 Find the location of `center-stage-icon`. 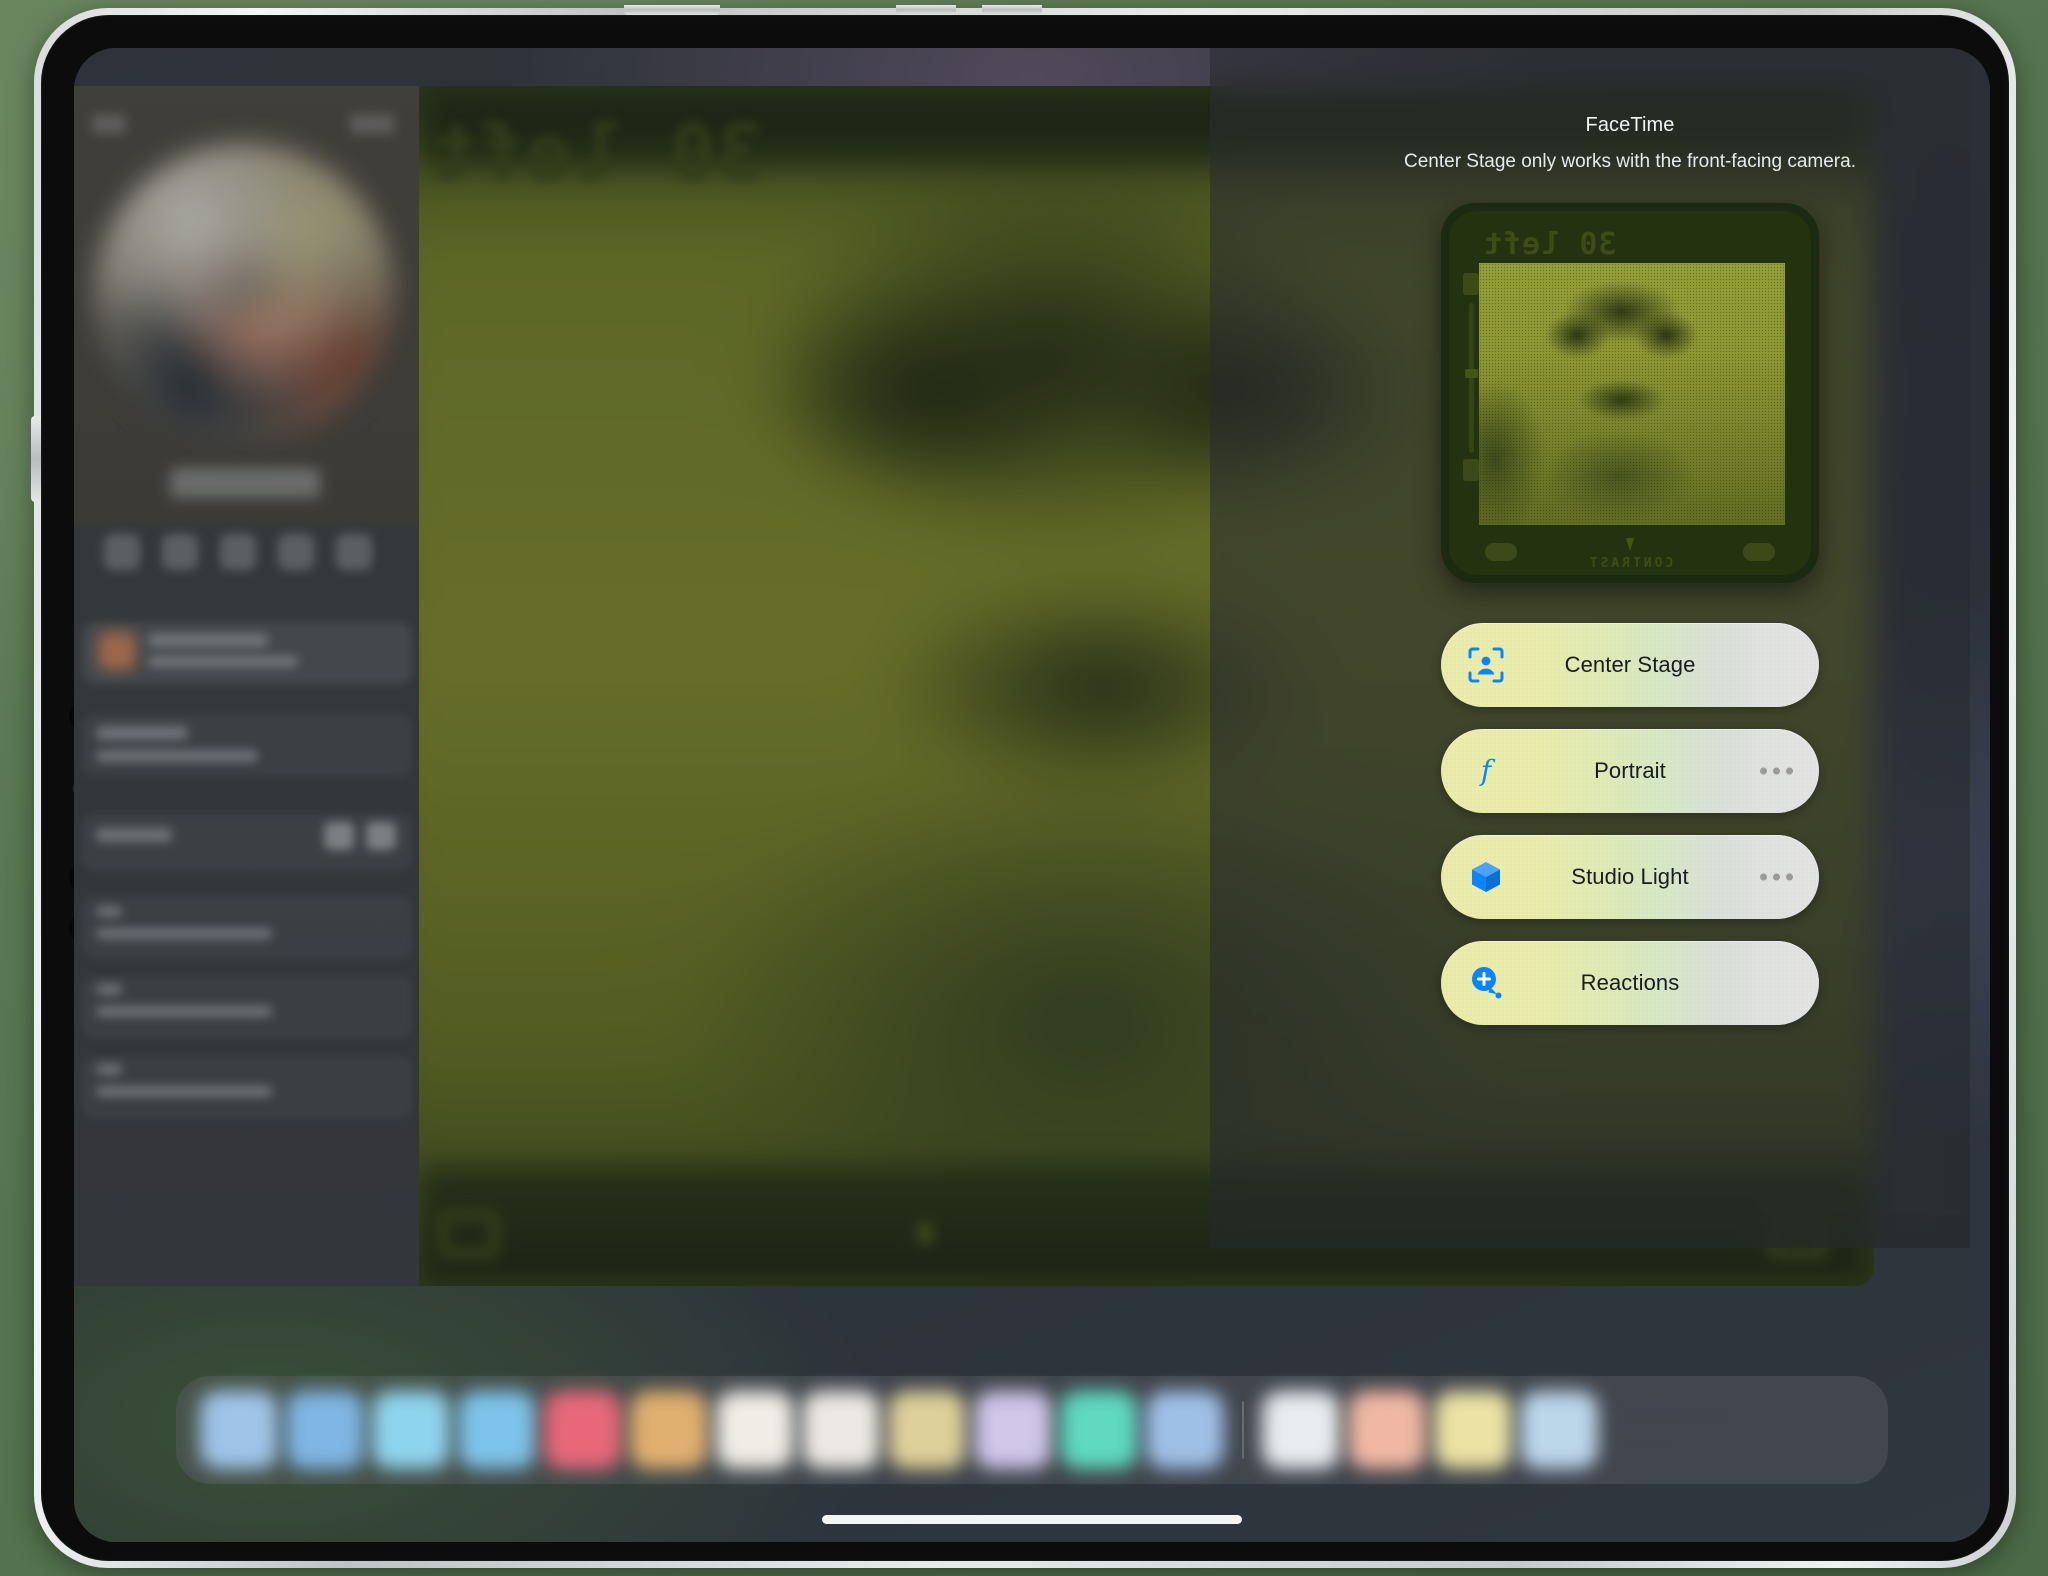

center-stage-icon is located at coordinates (1486, 665).